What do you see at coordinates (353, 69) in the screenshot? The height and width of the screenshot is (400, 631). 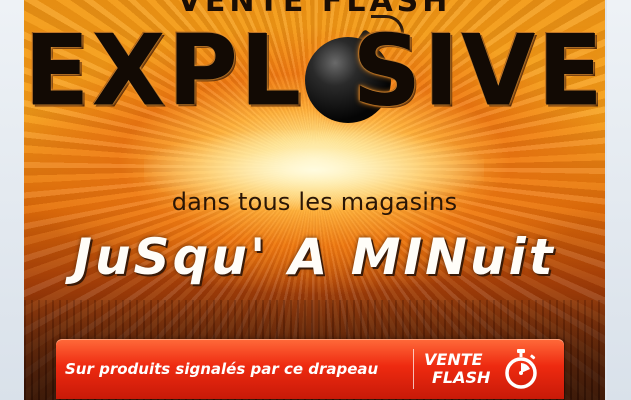 I see `bomb-icon` at bounding box center [353, 69].